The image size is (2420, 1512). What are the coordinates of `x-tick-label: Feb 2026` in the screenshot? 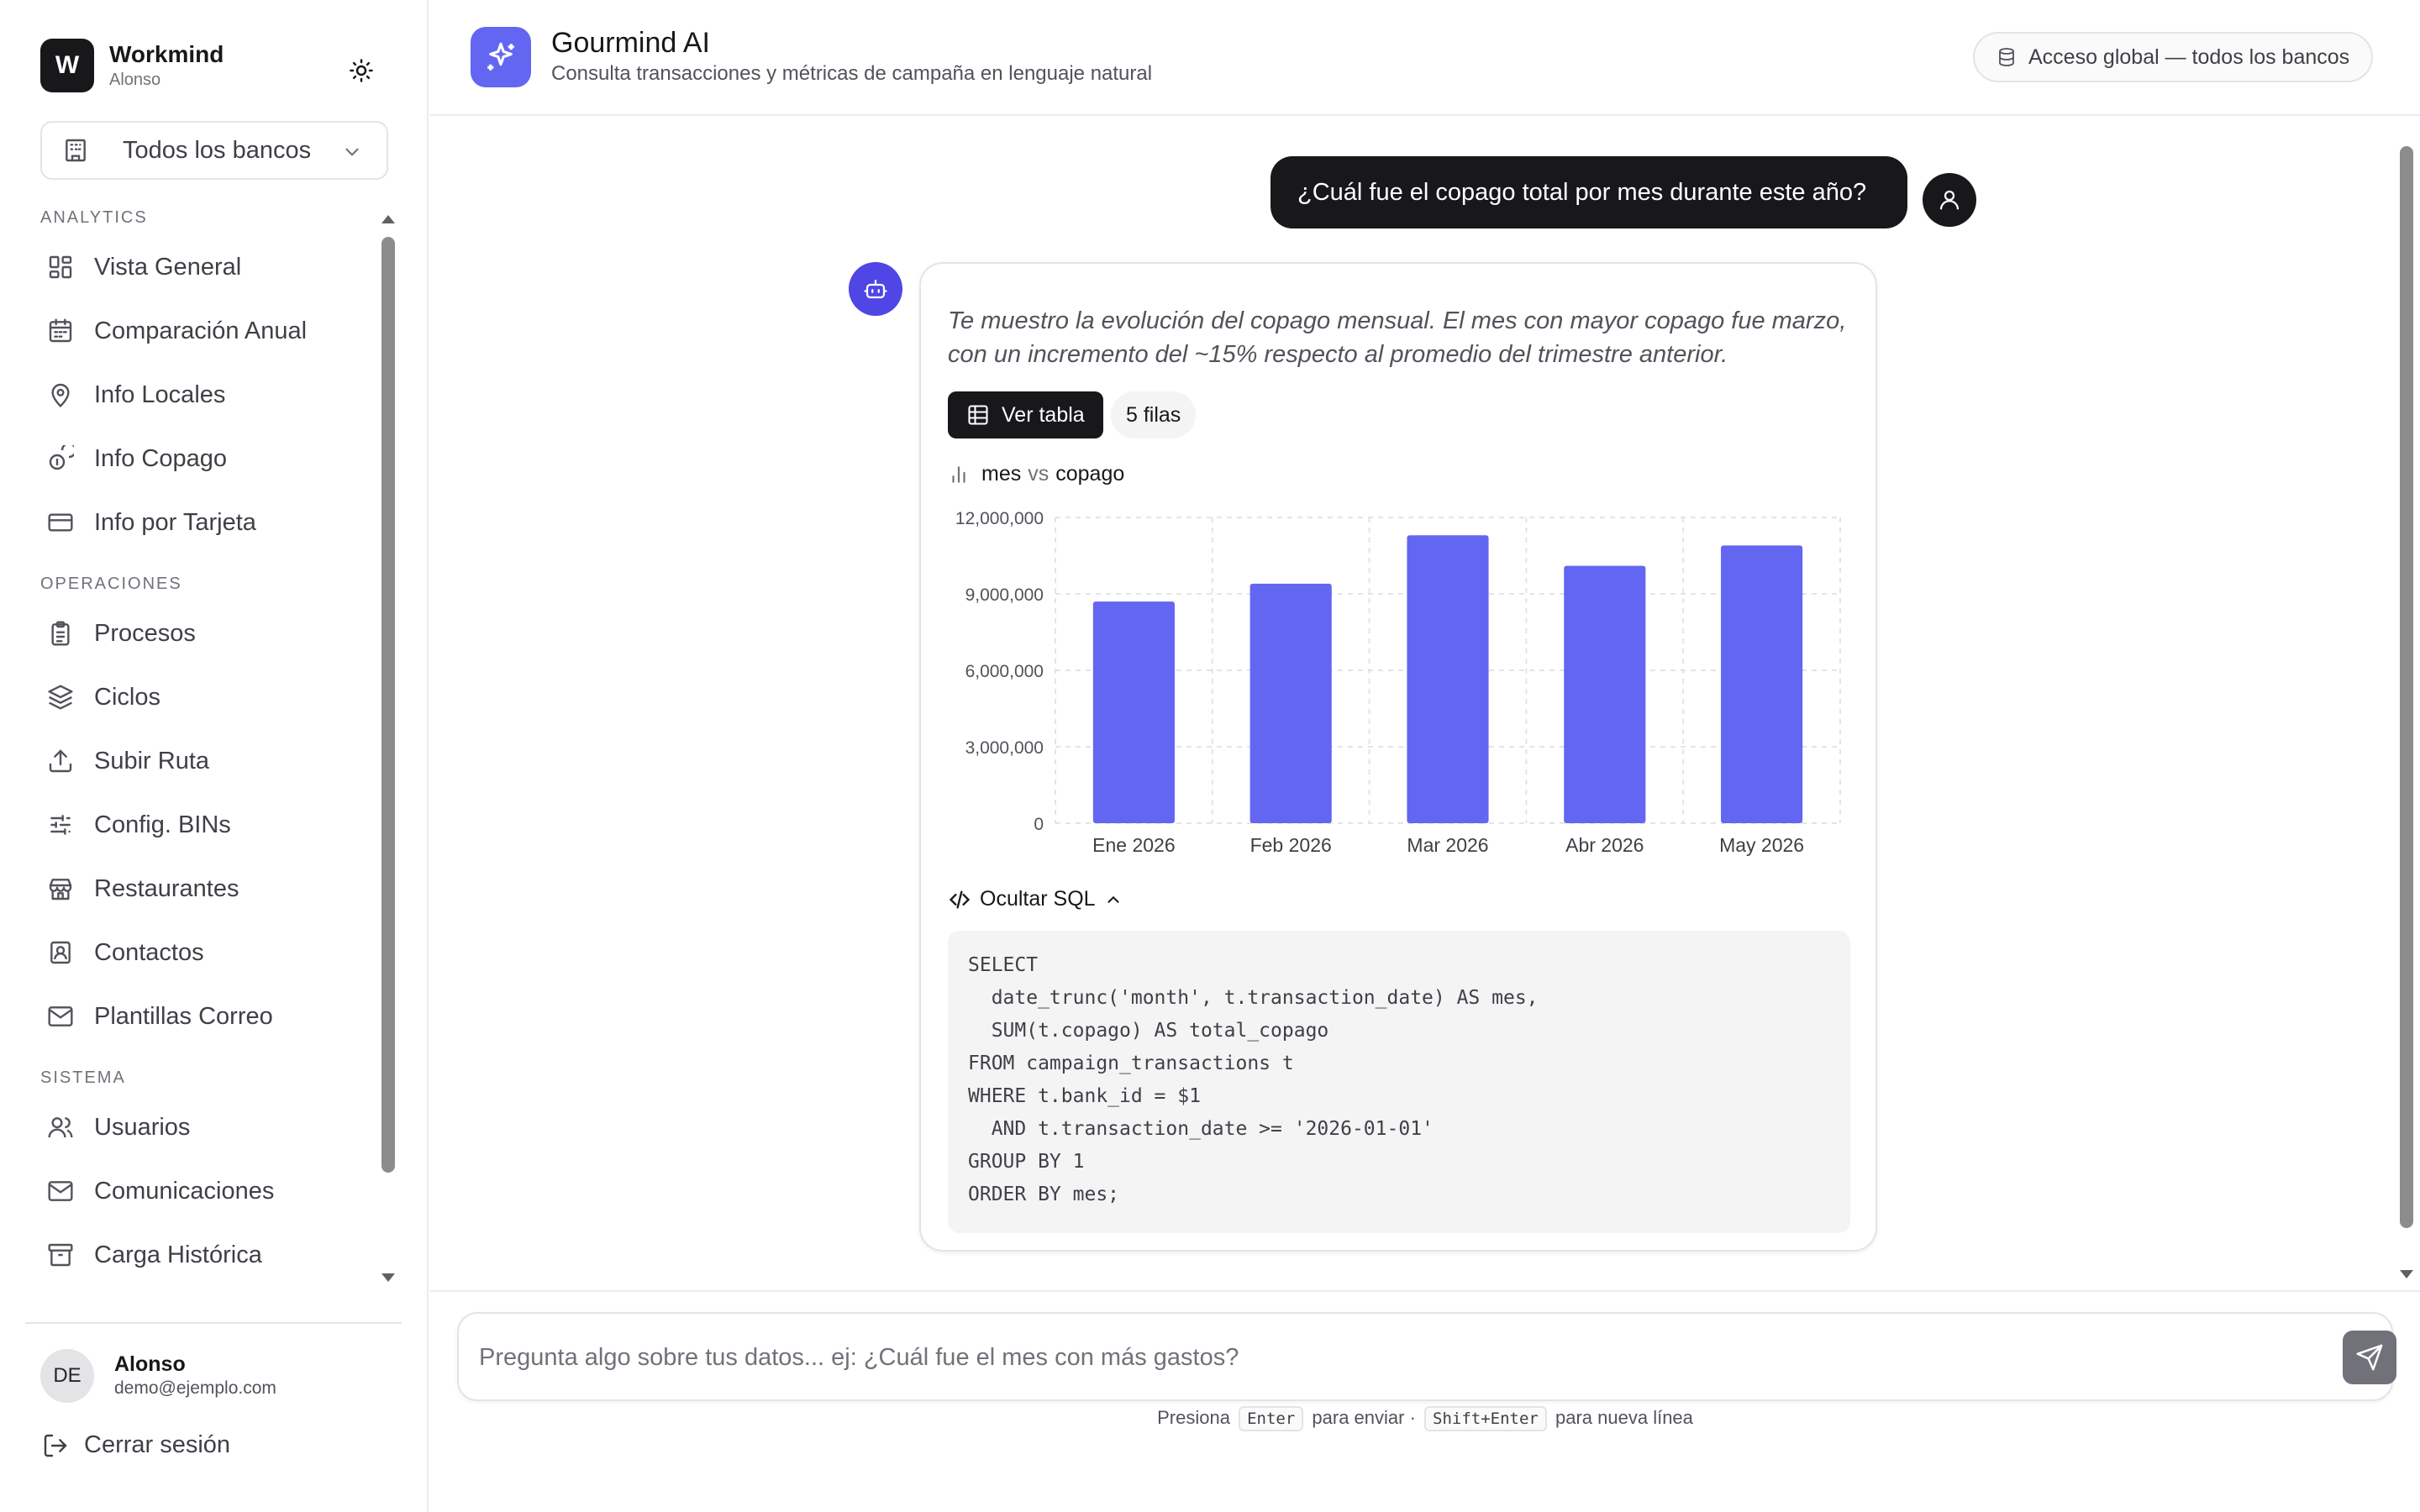 It's located at (1291, 845).